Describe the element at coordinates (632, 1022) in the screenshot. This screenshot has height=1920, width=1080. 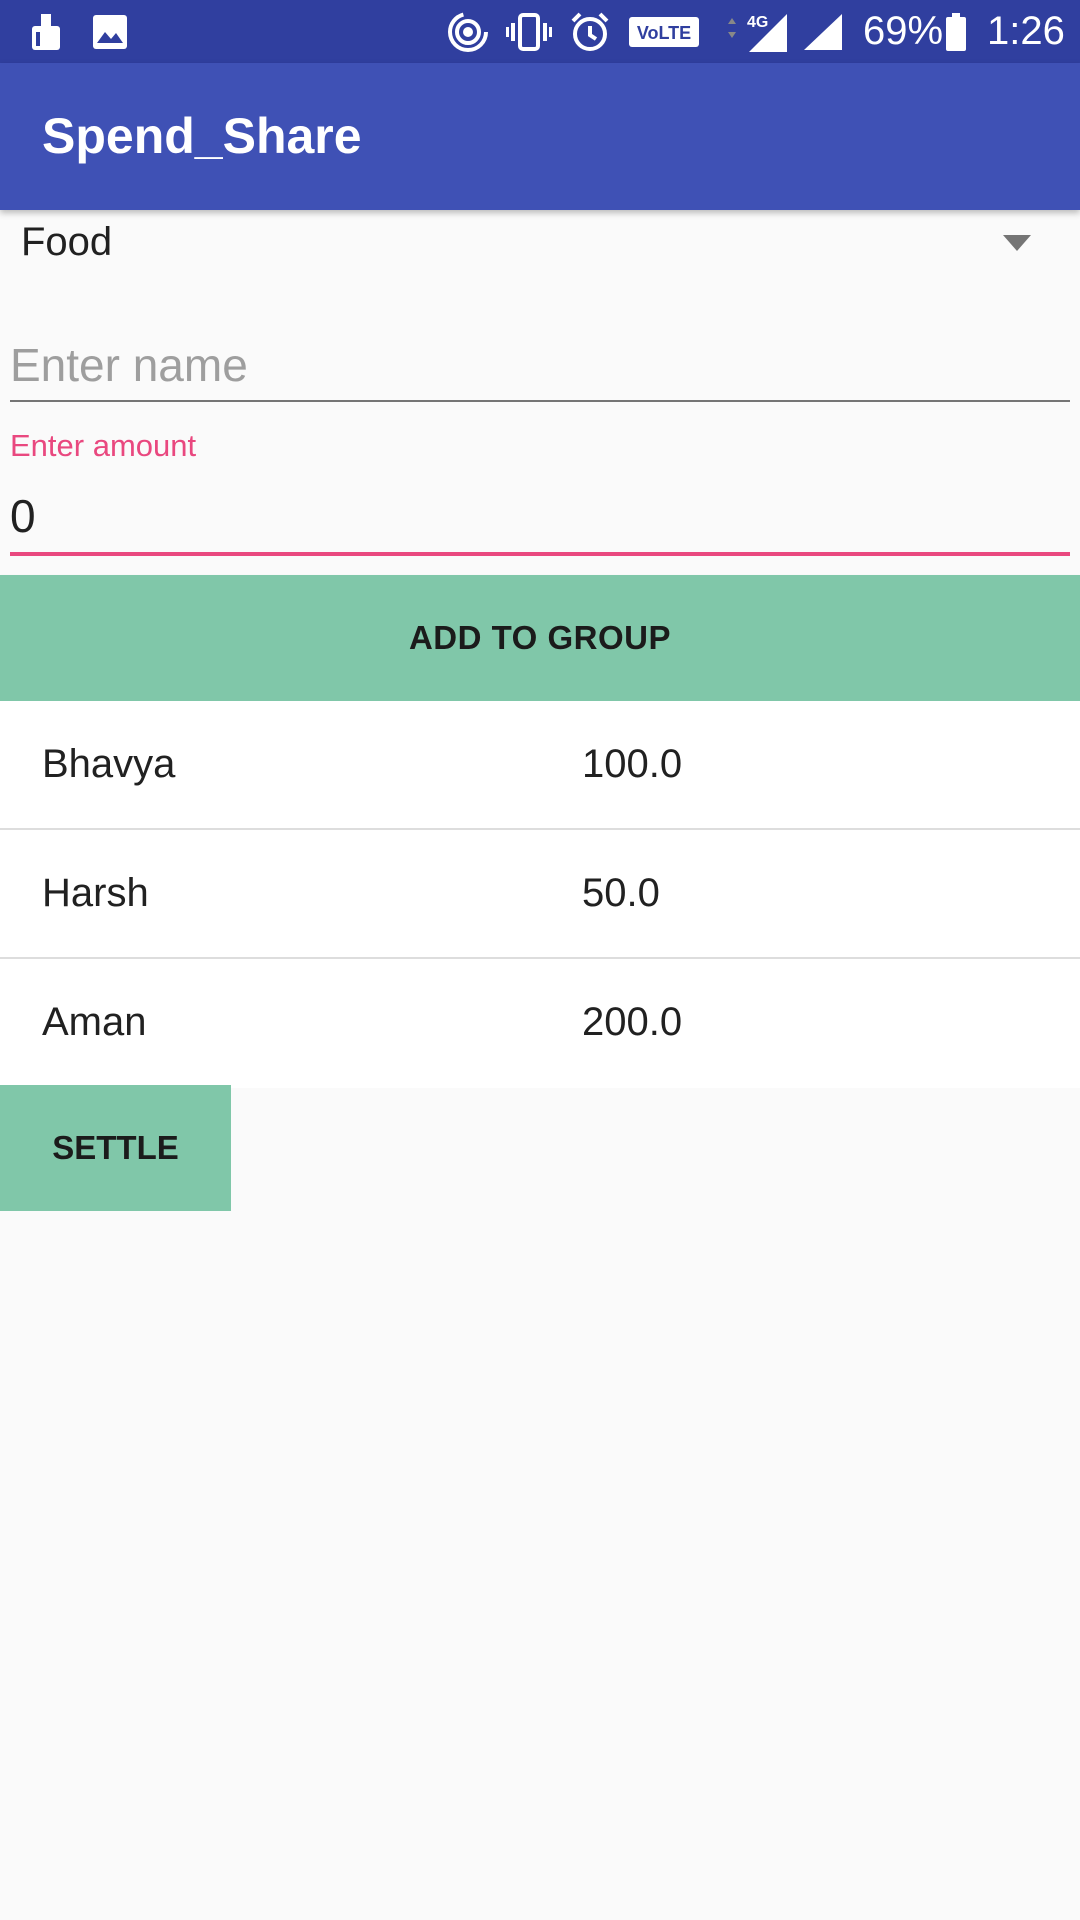
I see `member-amount: 200.0` at that location.